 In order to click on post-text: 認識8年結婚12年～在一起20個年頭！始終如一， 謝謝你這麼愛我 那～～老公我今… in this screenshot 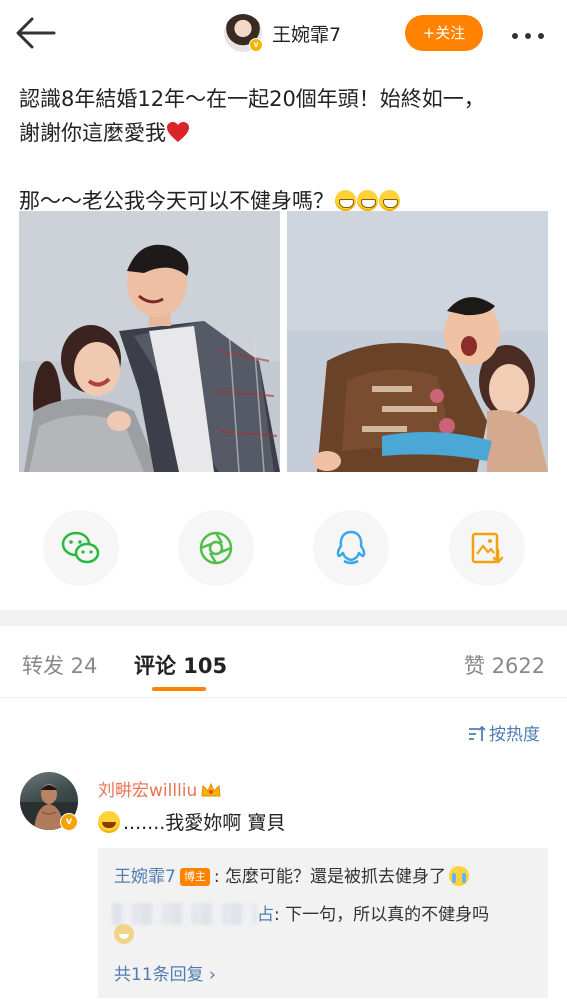, I will do `click(284, 150)`.